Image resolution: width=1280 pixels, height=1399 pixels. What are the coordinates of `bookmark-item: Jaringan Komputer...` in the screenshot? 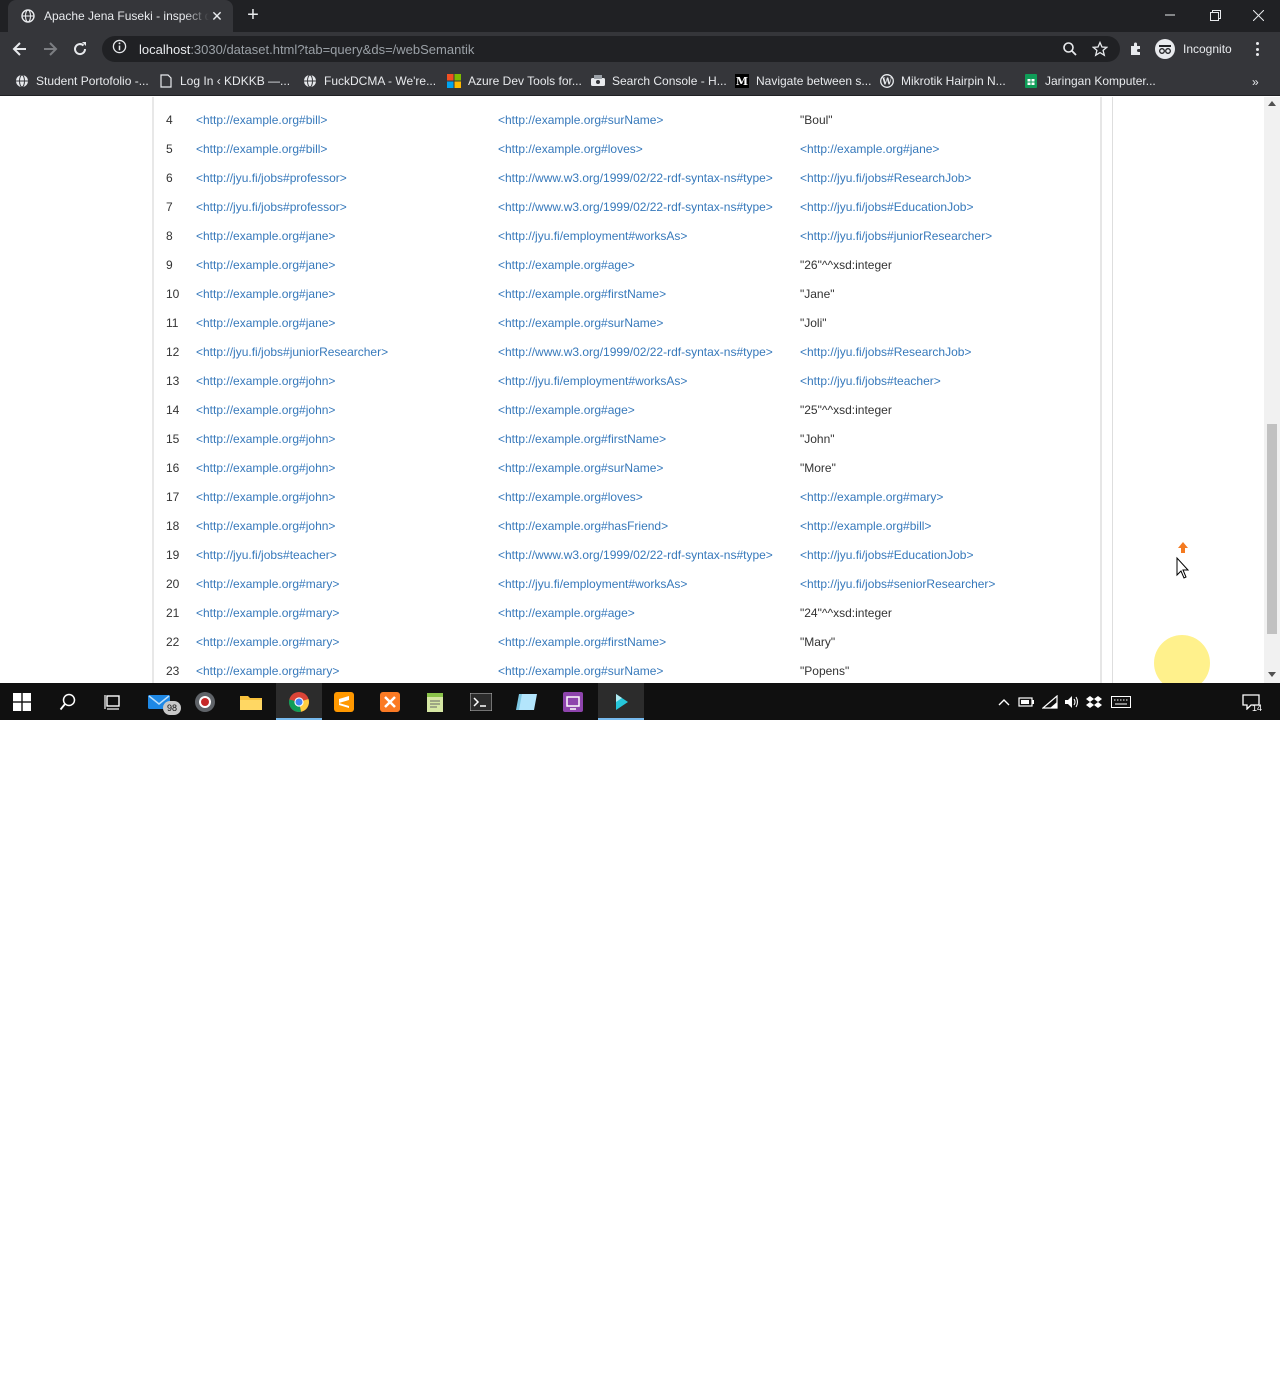 It's located at (1089, 81).